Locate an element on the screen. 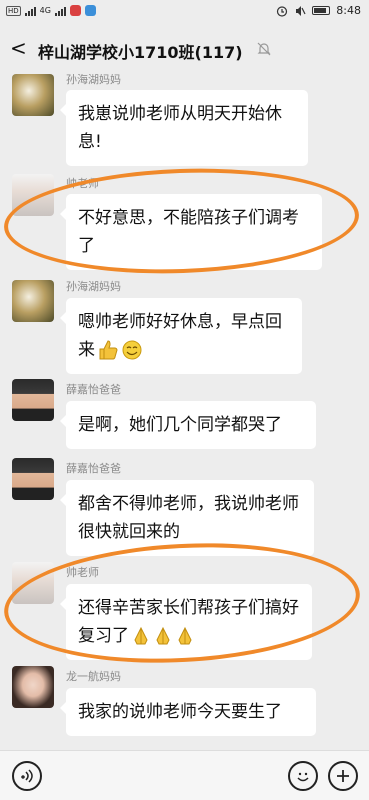 Image resolution: width=369 pixels, height=800 pixels. hd-indicator: HD is located at coordinates (13, 10).